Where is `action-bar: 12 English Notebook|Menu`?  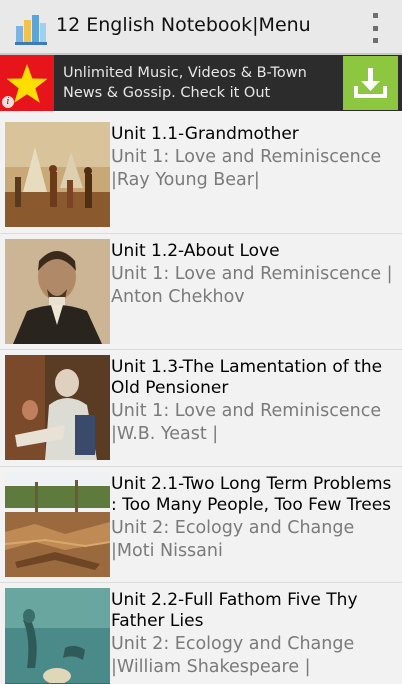
action-bar: 12 English Notebook|Menu is located at coordinates (201, 27).